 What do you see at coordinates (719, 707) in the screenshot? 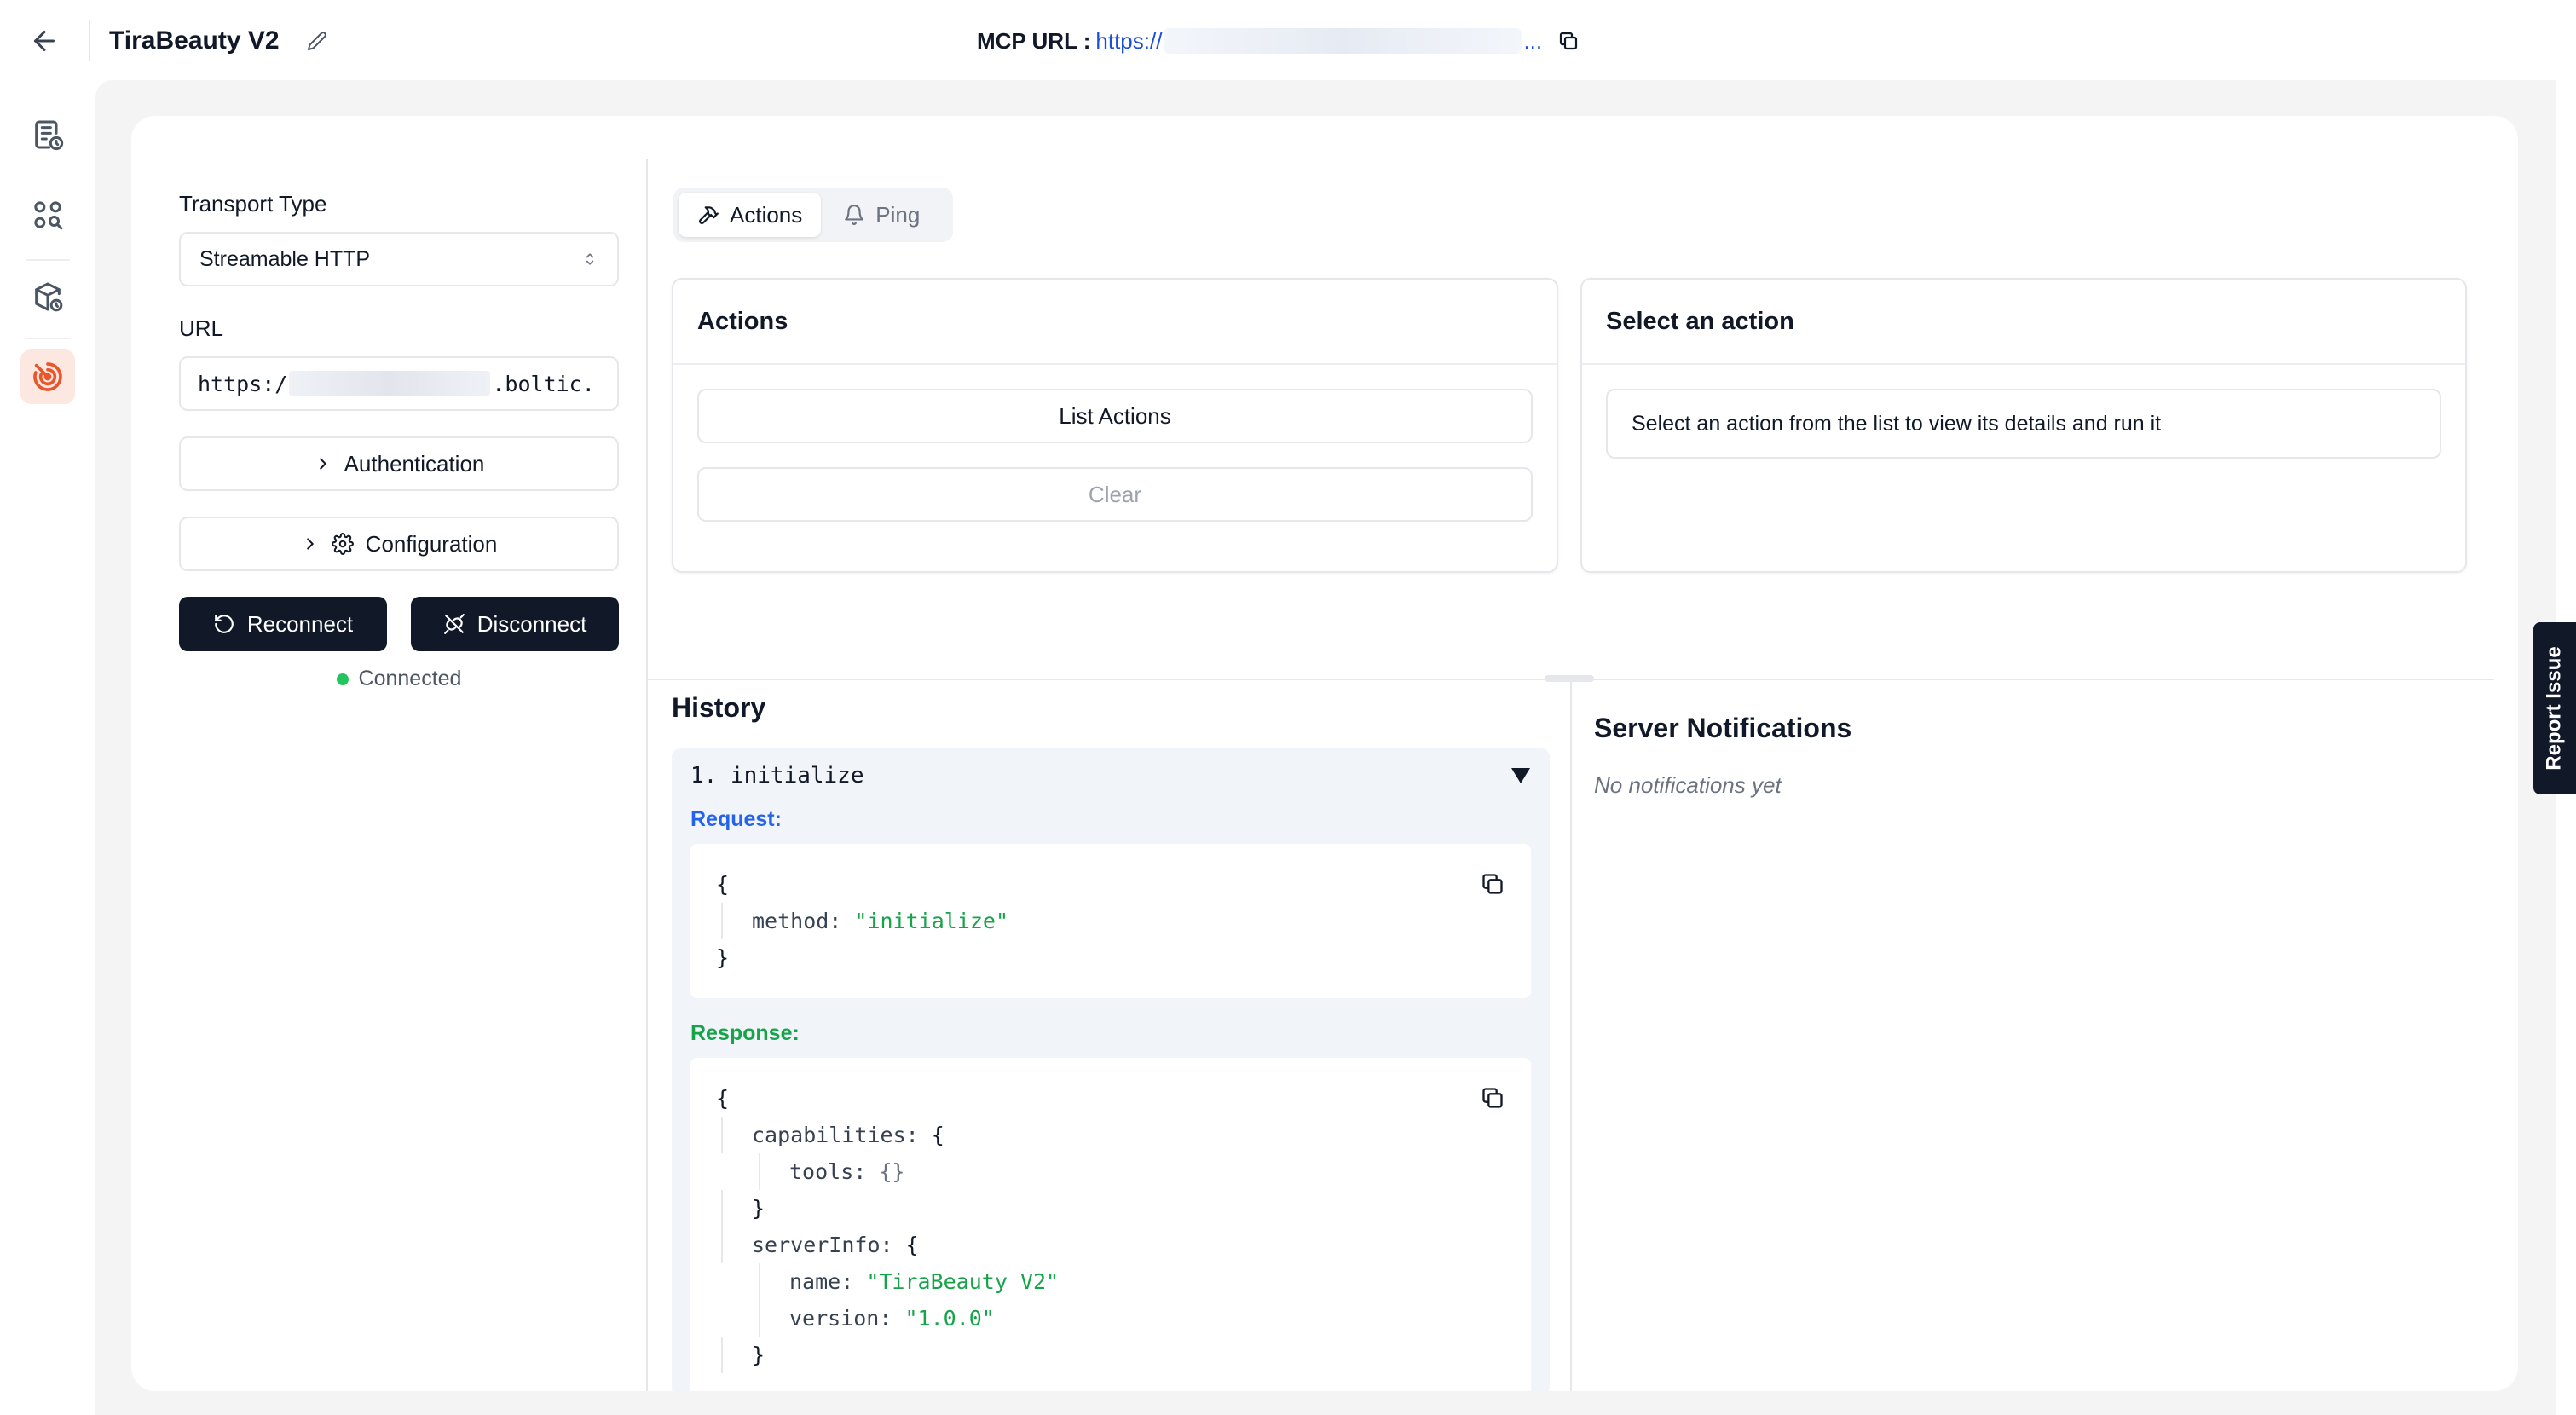
I see `history-title: History` at bounding box center [719, 707].